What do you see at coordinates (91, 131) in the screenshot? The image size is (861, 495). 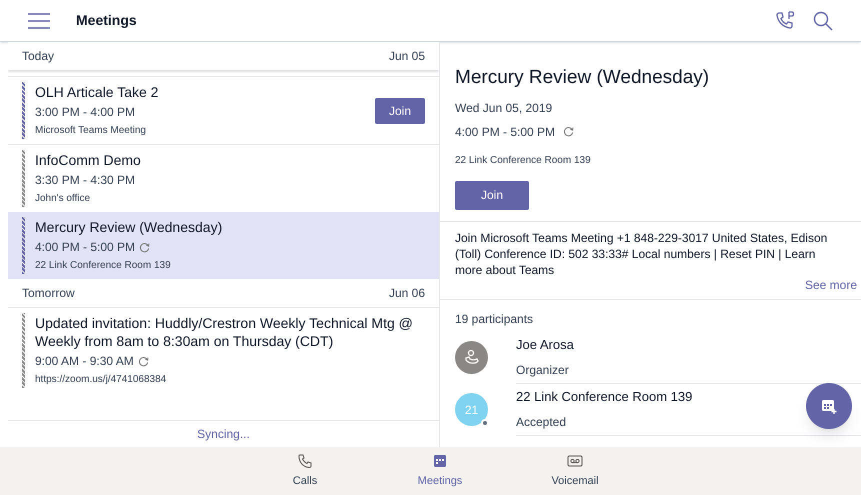 I see `meeting-location: Microsoft Teams Meeting` at bounding box center [91, 131].